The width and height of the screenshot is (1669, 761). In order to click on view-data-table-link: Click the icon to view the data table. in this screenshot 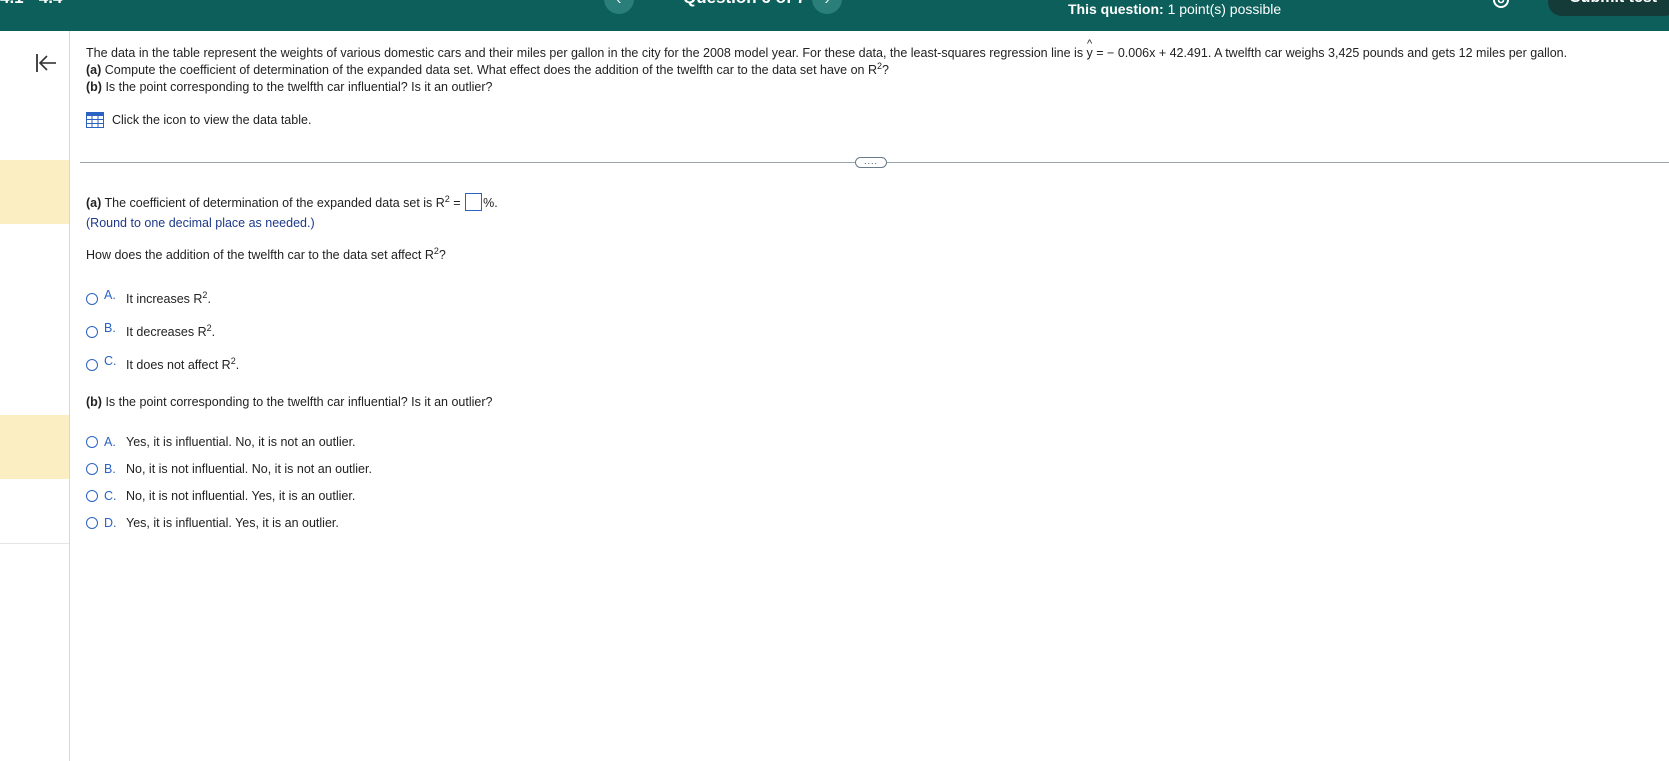, I will do `click(198, 120)`.